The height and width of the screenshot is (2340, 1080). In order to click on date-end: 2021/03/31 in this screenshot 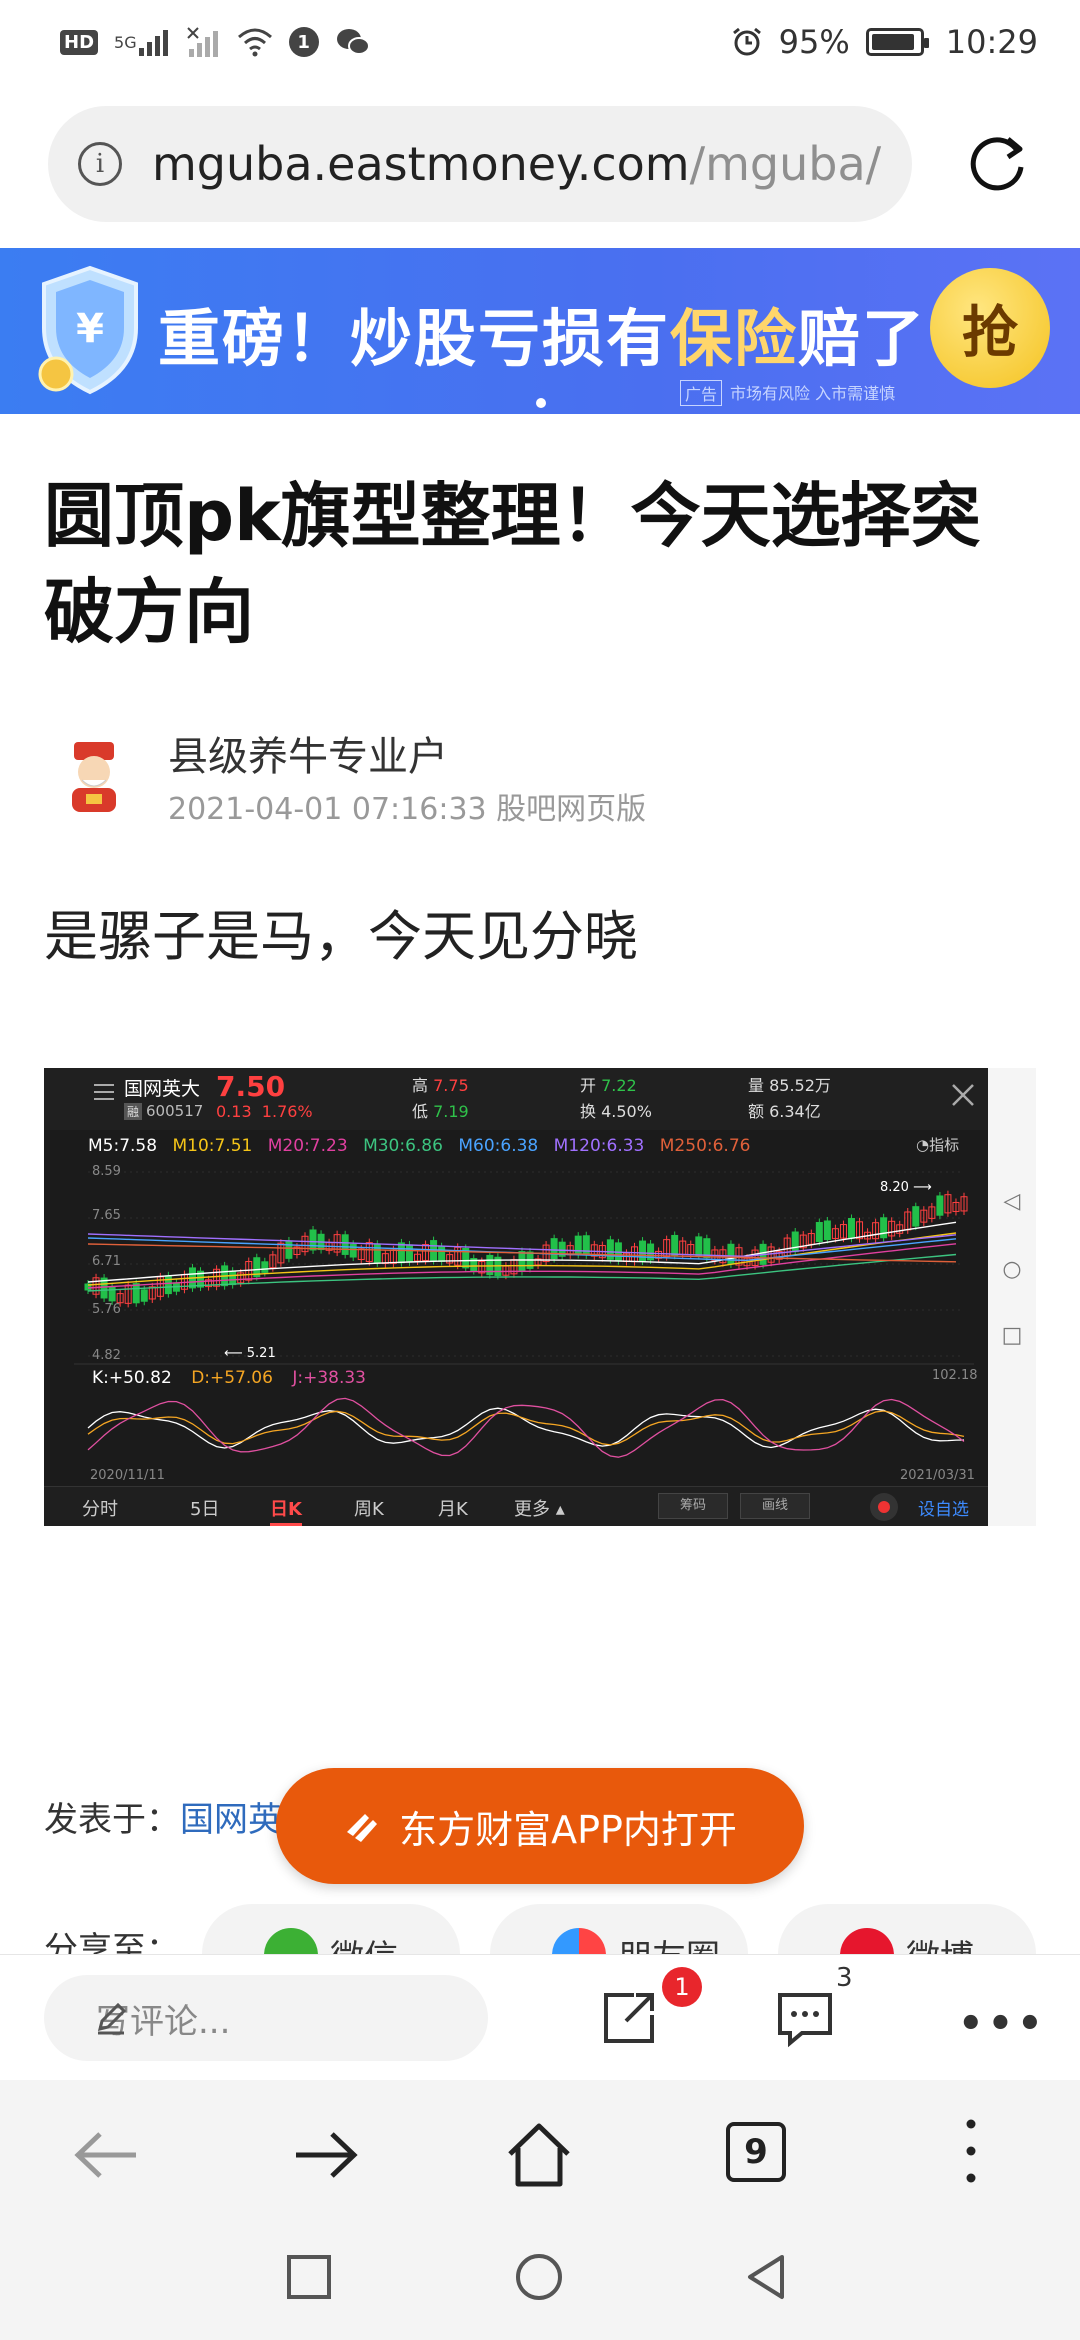, I will do `click(937, 1475)`.